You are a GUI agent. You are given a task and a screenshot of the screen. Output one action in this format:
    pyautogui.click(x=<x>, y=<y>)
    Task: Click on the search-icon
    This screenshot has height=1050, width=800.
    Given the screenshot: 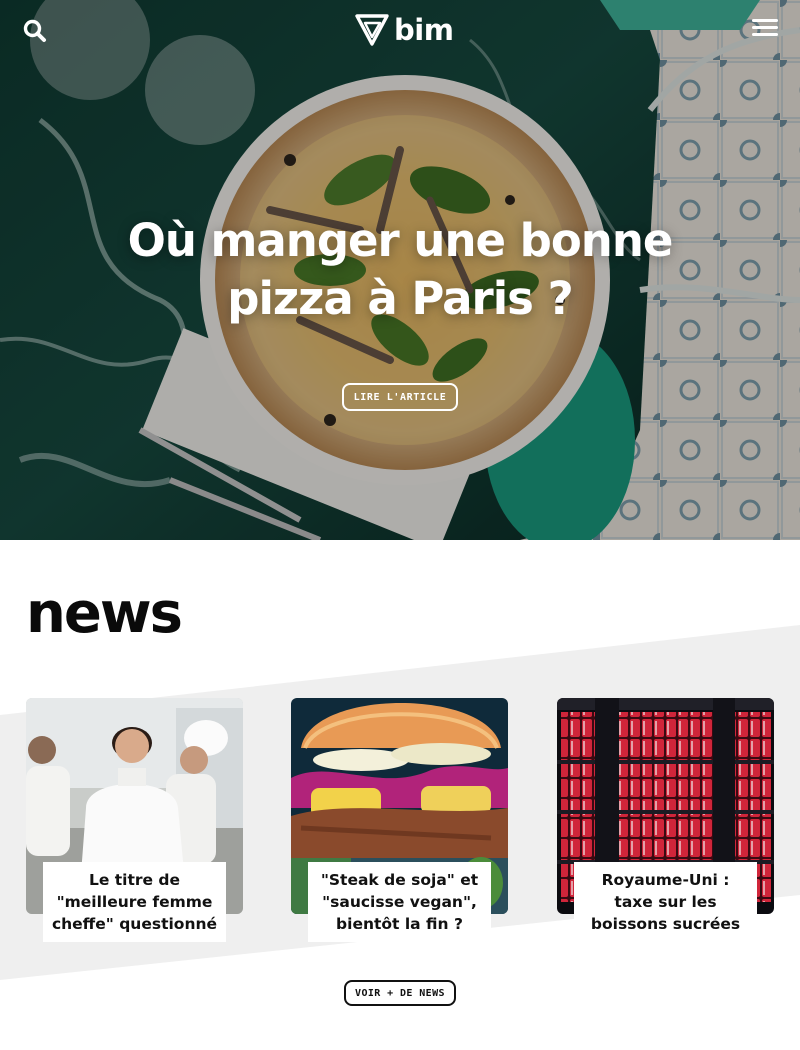 What is the action you would take?
    pyautogui.click(x=35, y=31)
    